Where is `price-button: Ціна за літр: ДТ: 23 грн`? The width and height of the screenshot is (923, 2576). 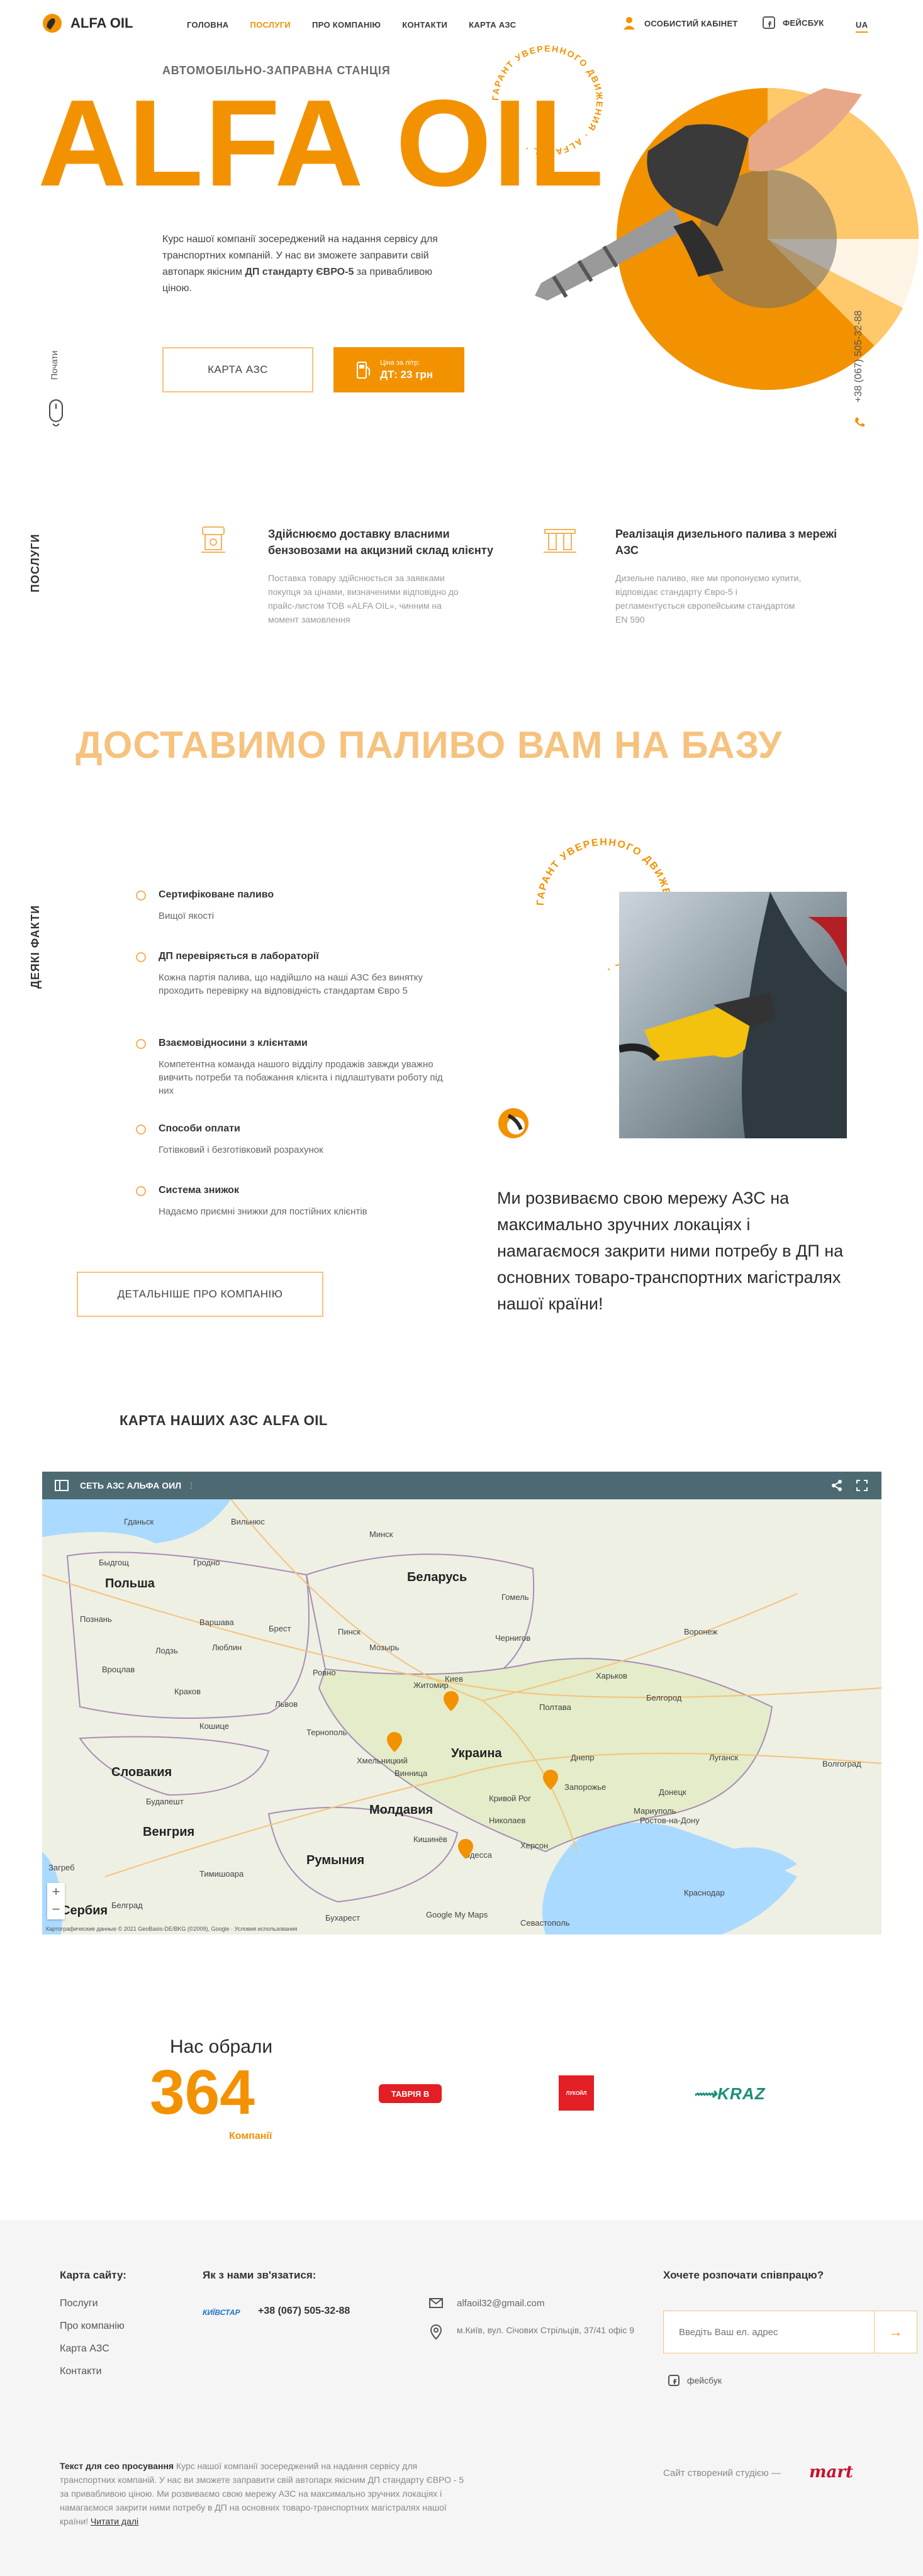 price-button: Ціна за літр: ДТ: 23 грн is located at coordinates (399, 369).